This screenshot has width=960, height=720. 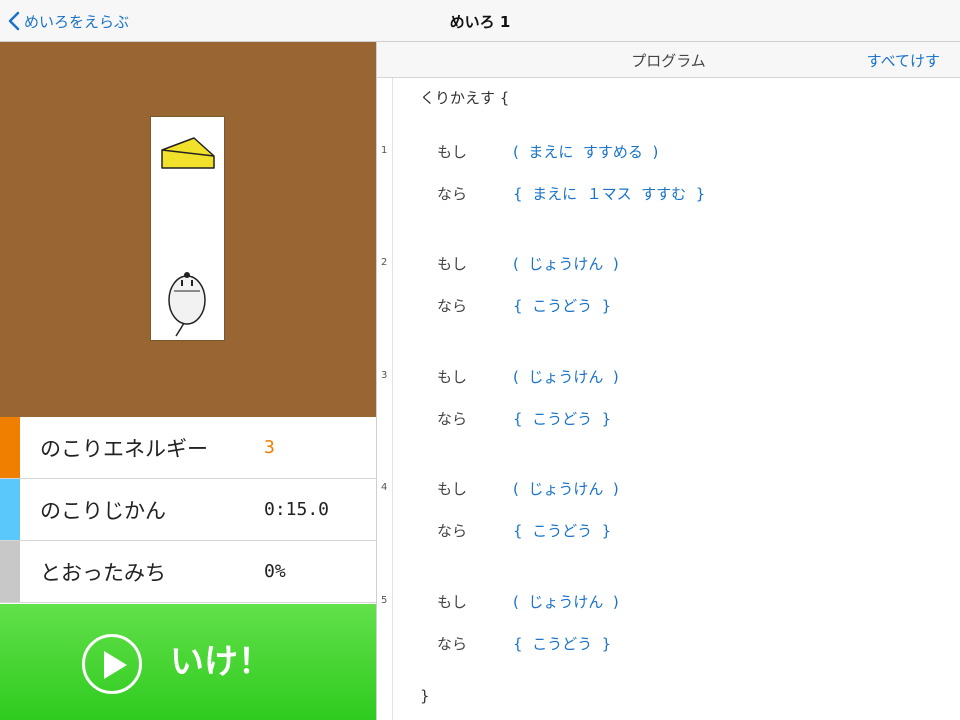 I want to click on rule-number: 4, so click(x=384, y=487).